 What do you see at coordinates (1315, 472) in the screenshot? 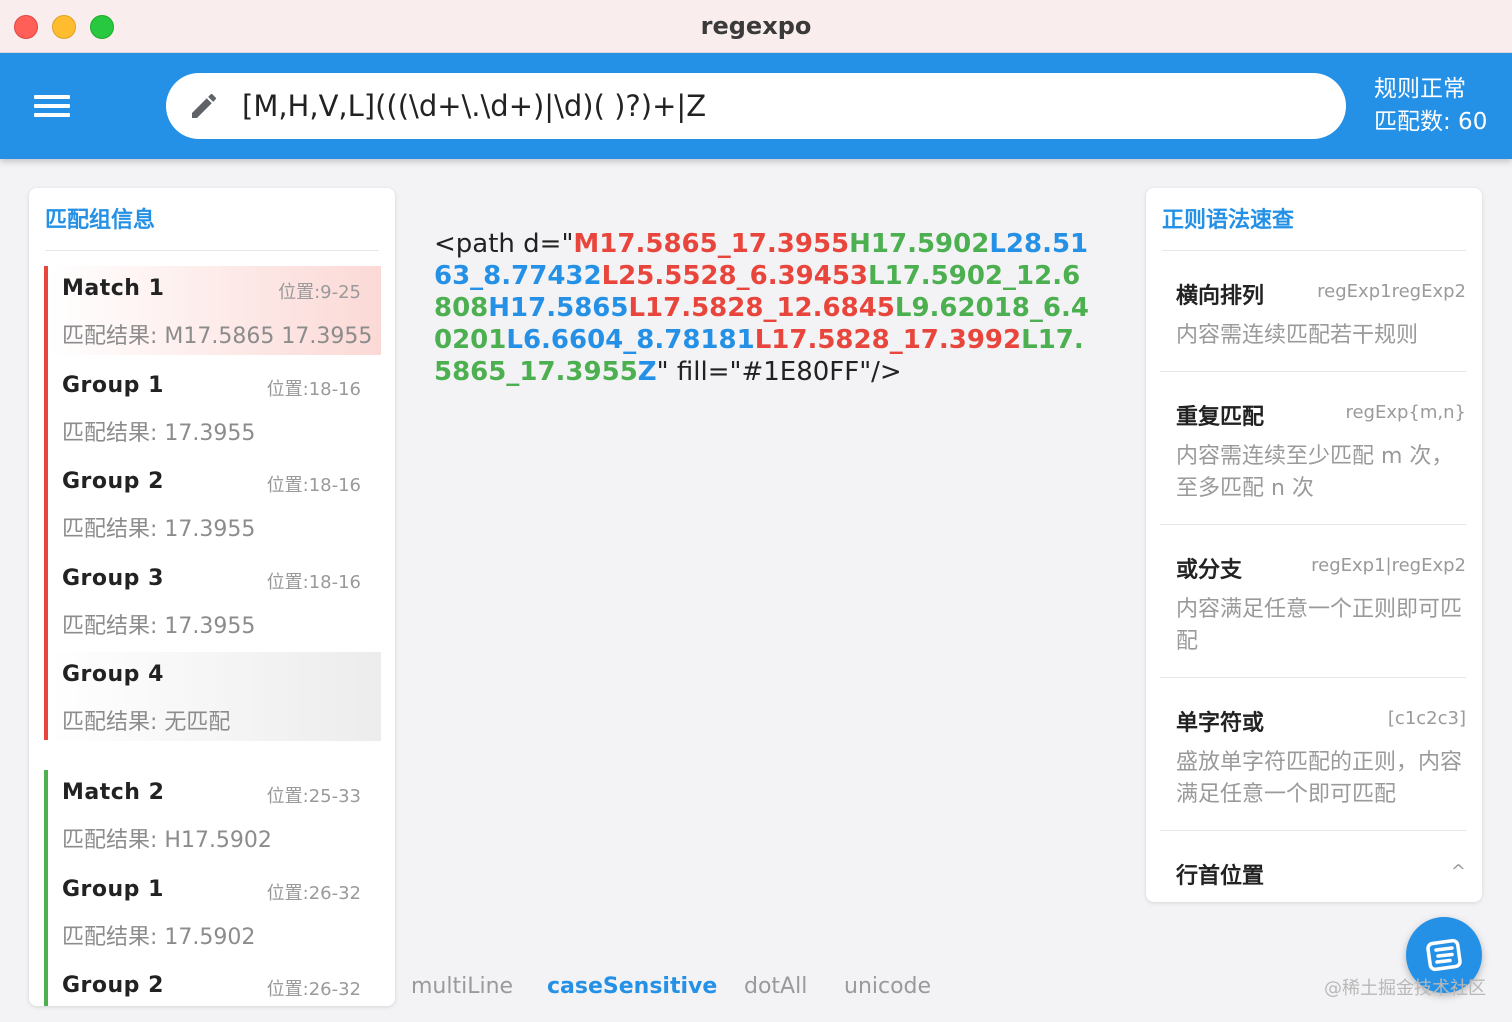
I see `syntax-item-description: 内容需连续至少匹配 m 次，至多匹配 n 次` at bounding box center [1315, 472].